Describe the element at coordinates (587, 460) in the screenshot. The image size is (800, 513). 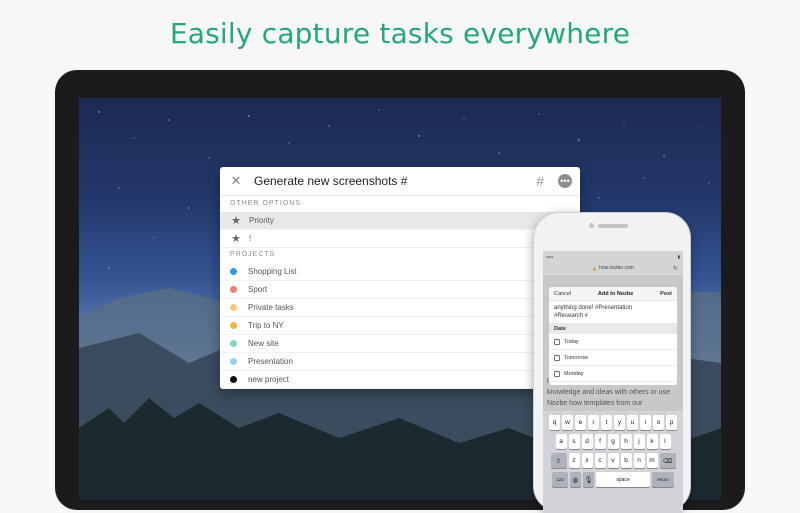
I see `key-x: x` at that location.